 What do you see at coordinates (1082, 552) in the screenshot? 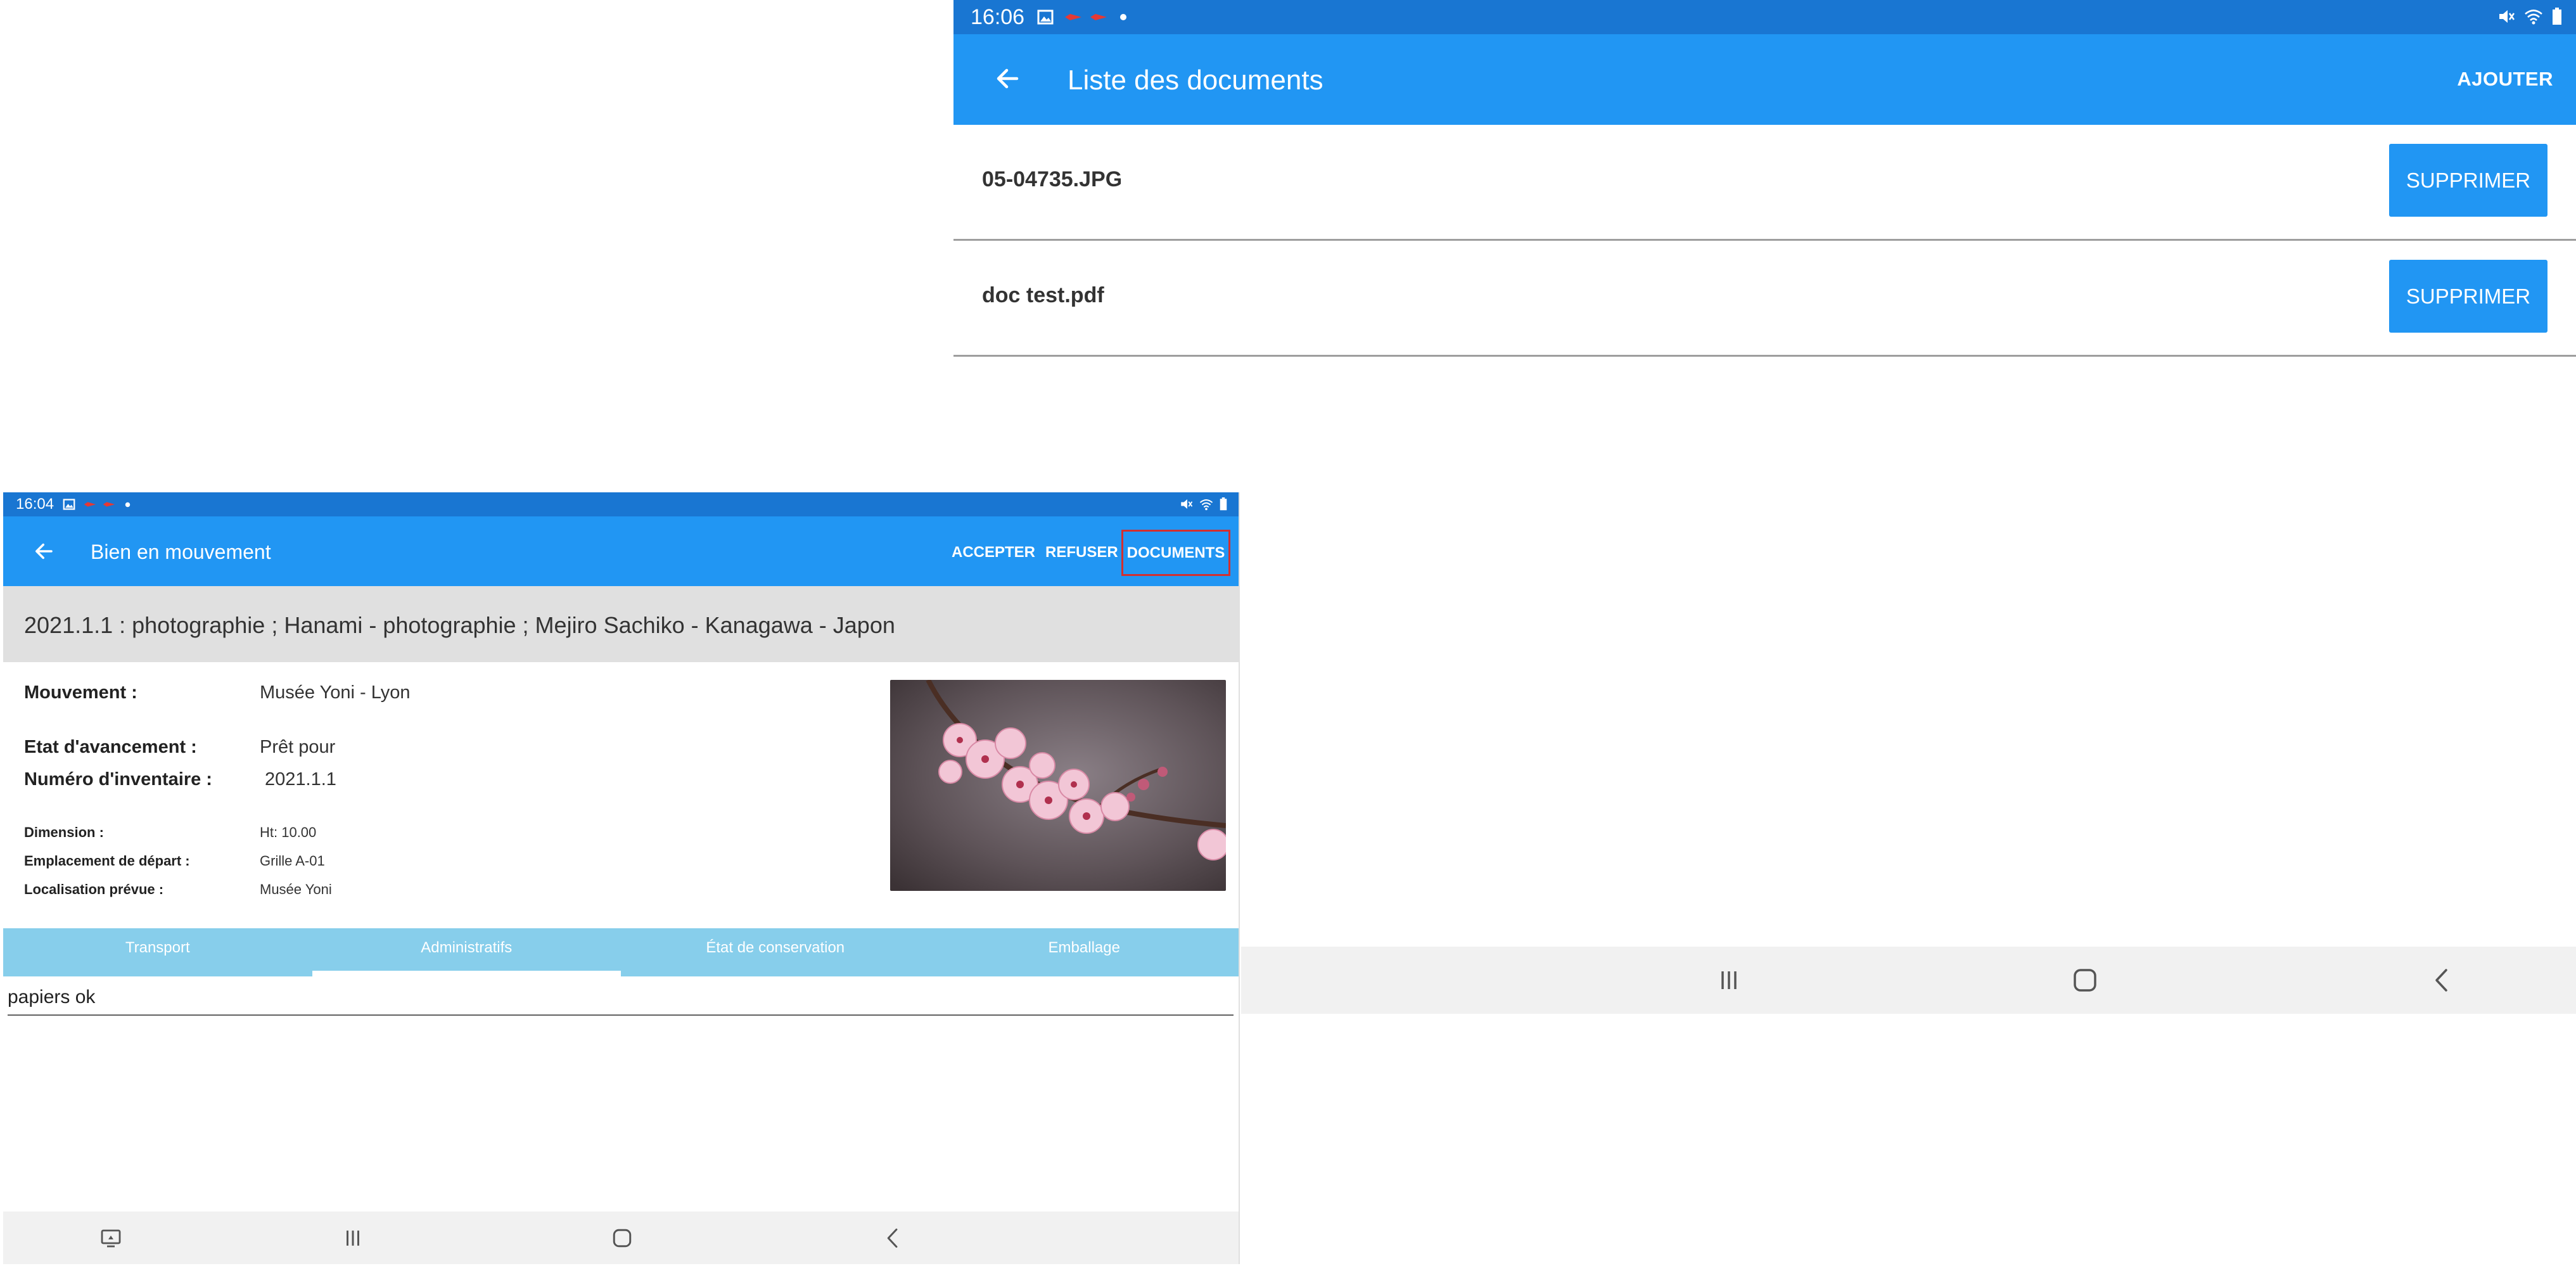
I see `refuse-button: REFUSER` at bounding box center [1082, 552].